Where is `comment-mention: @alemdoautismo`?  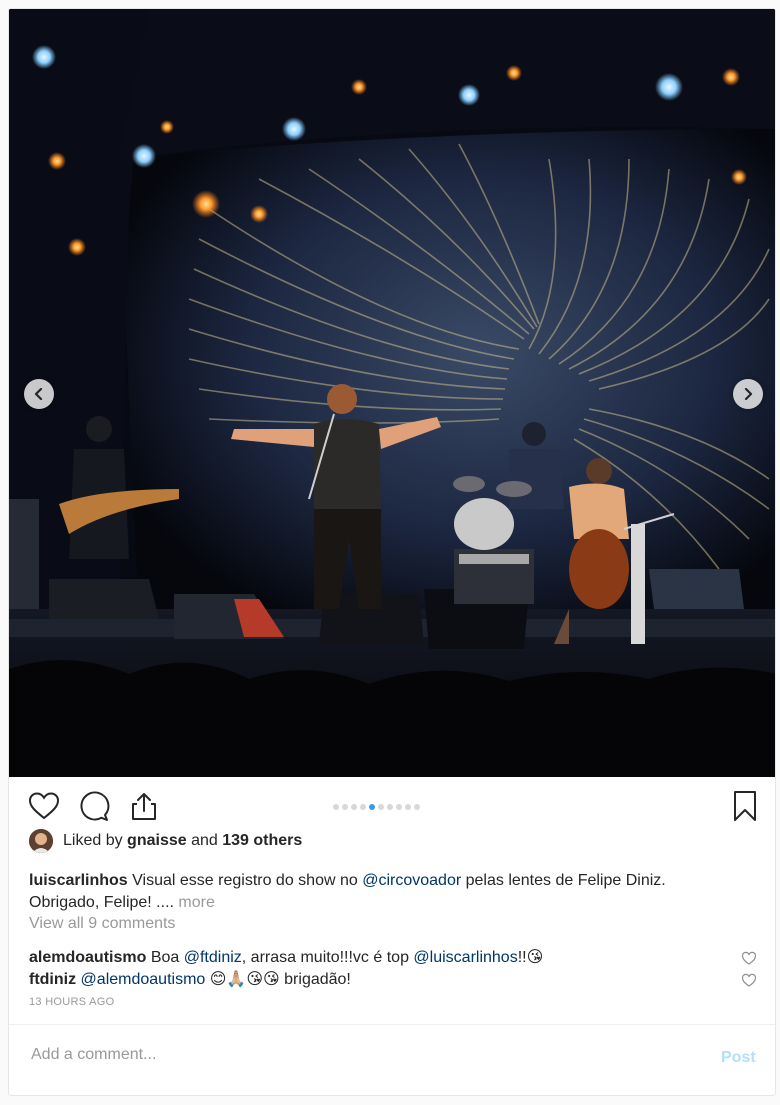 comment-mention: @alemdoautismo is located at coordinates (143, 979).